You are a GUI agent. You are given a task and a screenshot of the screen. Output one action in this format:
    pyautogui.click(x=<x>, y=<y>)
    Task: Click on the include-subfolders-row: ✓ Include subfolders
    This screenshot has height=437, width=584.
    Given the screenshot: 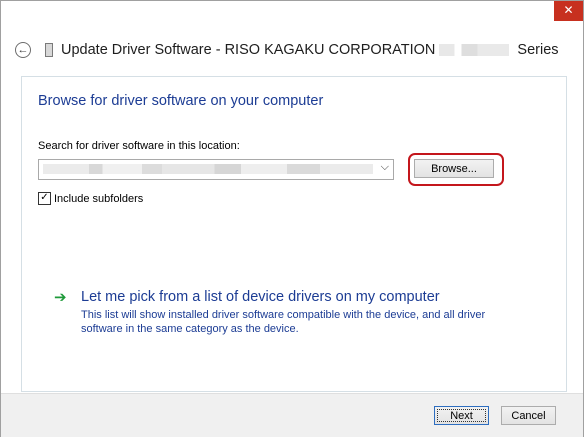 What is the action you would take?
    pyautogui.click(x=90, y=198)
    